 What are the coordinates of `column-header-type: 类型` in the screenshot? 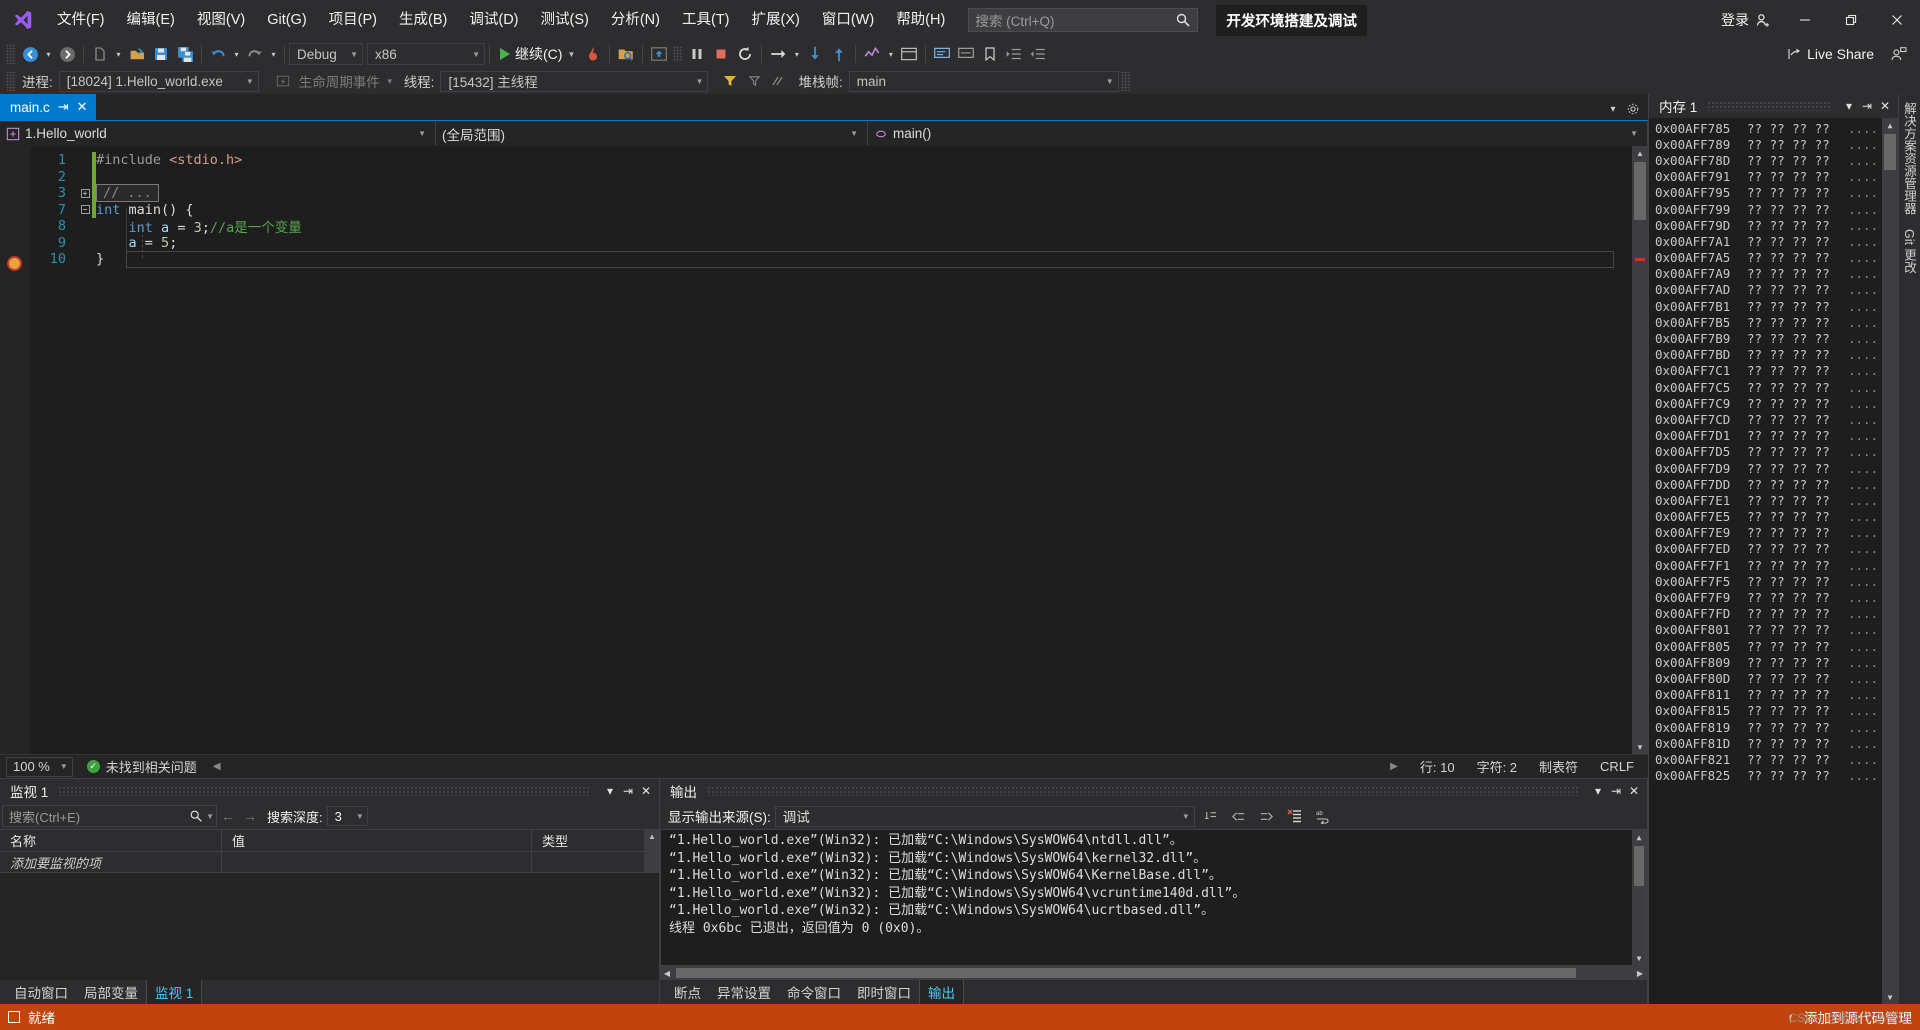 It's located at (588, 840).